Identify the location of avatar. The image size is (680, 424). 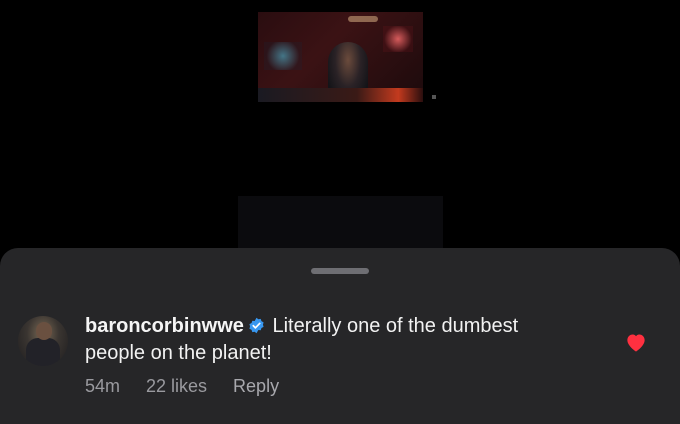
(43, 341).